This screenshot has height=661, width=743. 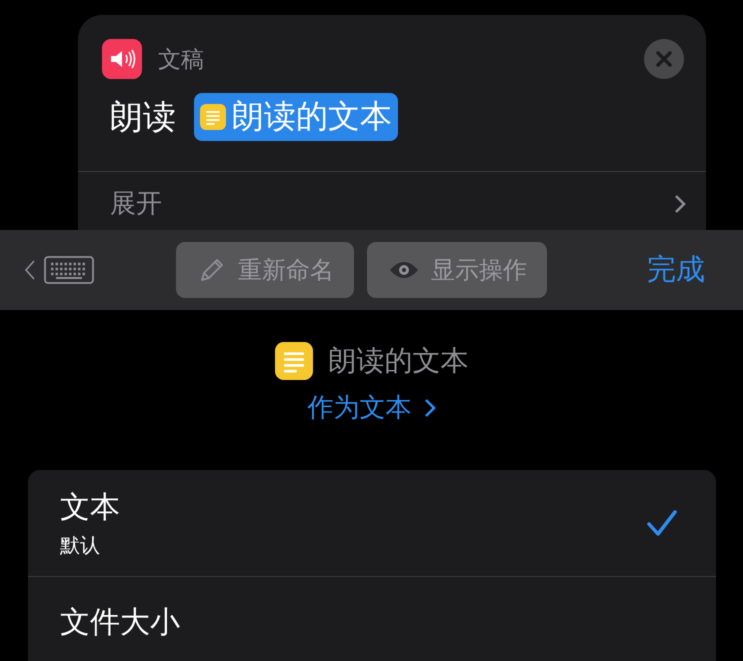 I want to click on action-category: 文稿, so click(x=181, y=60).